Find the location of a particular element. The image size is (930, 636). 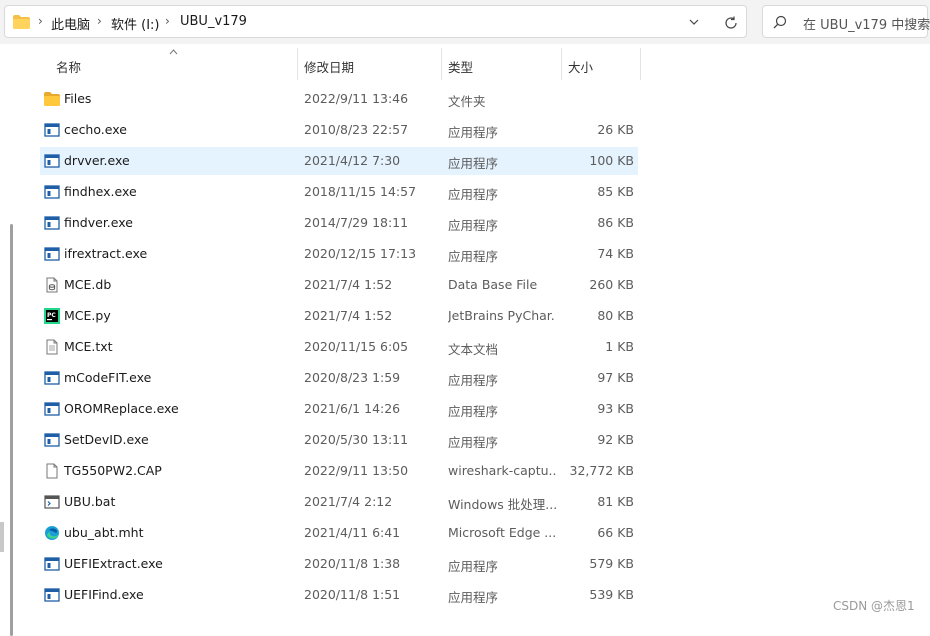

file-row: OROMReplace.exe 2021/6/1 14:26 应用程序 93 KB is located at coordinates (339, 409).